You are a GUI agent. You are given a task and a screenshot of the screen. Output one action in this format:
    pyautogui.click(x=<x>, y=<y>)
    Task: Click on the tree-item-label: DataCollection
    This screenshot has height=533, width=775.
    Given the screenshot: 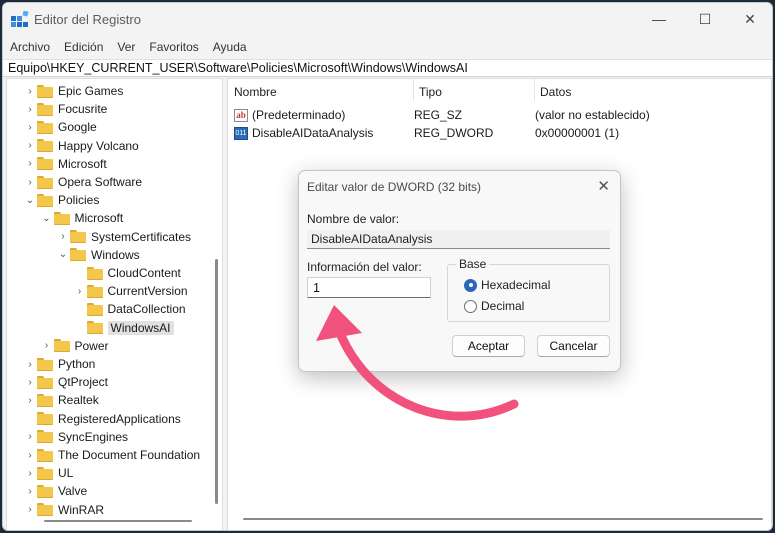 What is the action you would take?
    pyautogui.click(x=146, y=309)
    